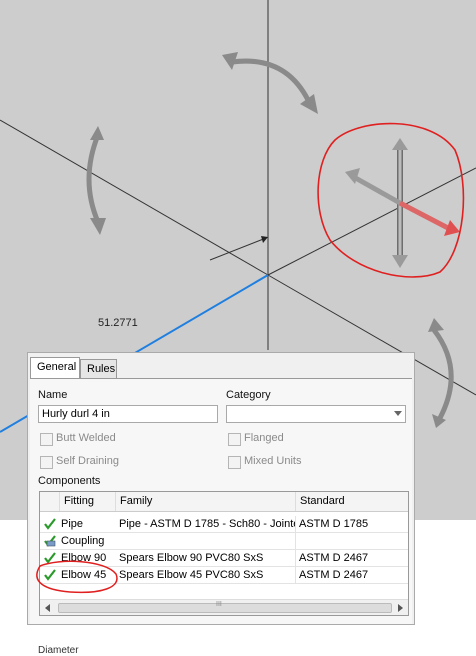 This screenshot has height=656, width=476. I want to click on annotation-circle-elbow45, so click(77, 577).